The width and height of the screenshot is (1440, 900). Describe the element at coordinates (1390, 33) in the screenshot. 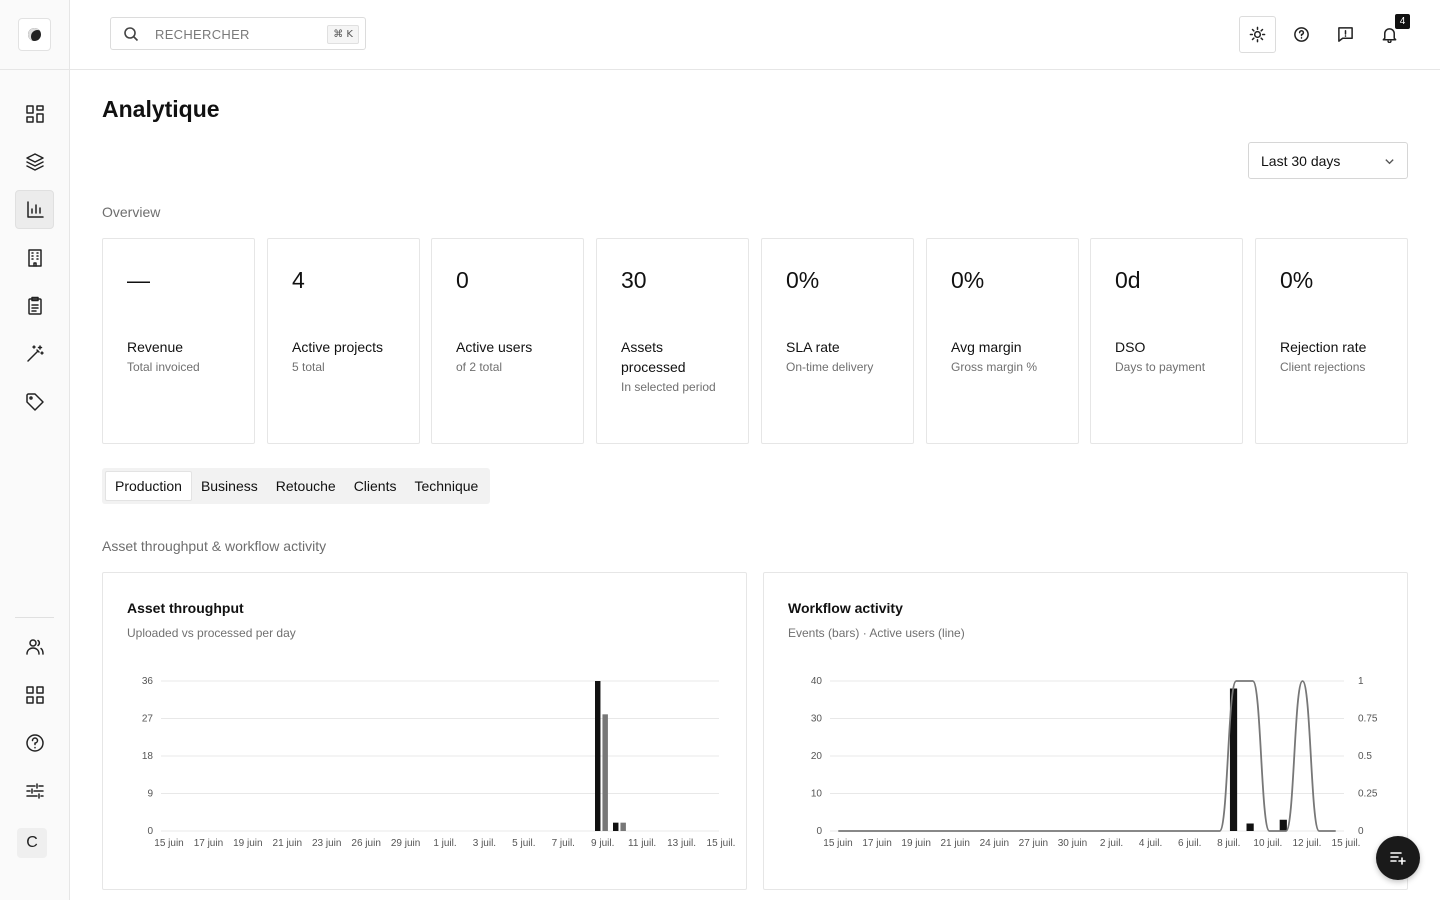

I see `notifications-button: 4` at that location.